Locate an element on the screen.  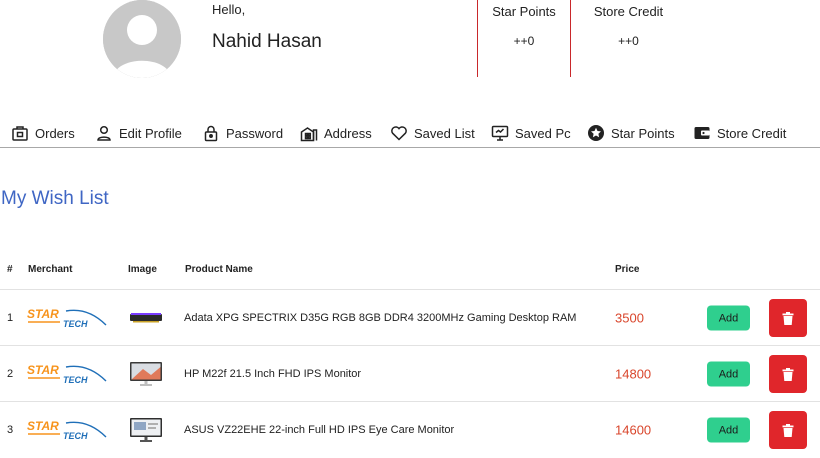
tab-orders-label: Orders is located at coordinates (55, 133).